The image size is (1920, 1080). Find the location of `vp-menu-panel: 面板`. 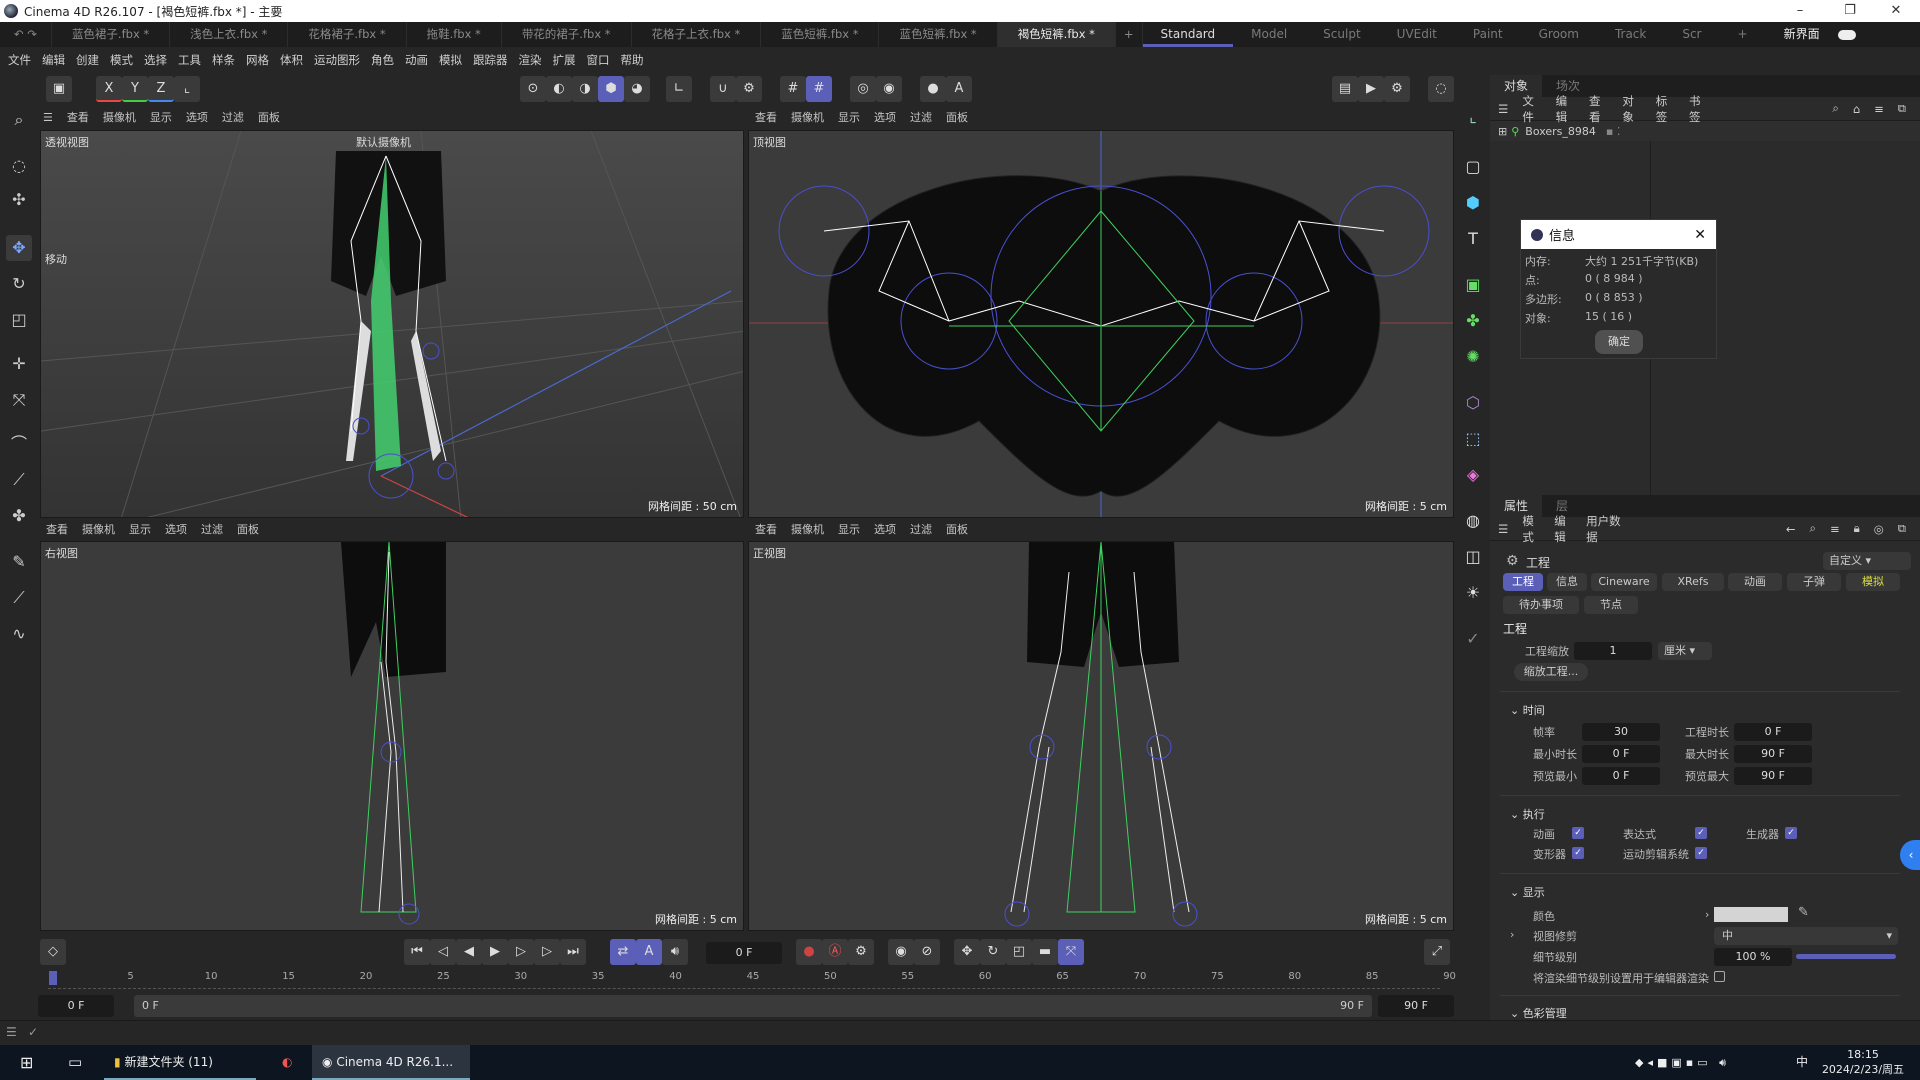

vp-menu-panel: 面板 is located at coordinates (957, 529).